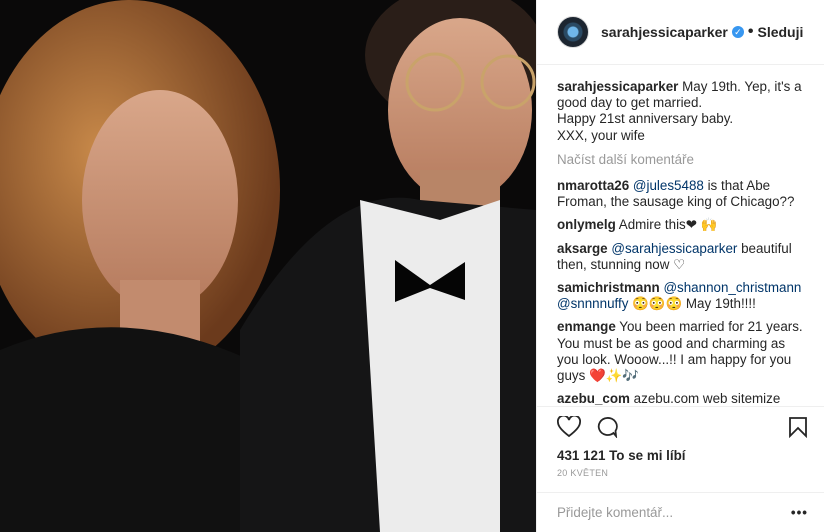 The height and width of the screenshot is (532, 824). What do you see at coordinates (573, 32) in the screenshot?
I see `avatar` at bounding box center [573, 32].